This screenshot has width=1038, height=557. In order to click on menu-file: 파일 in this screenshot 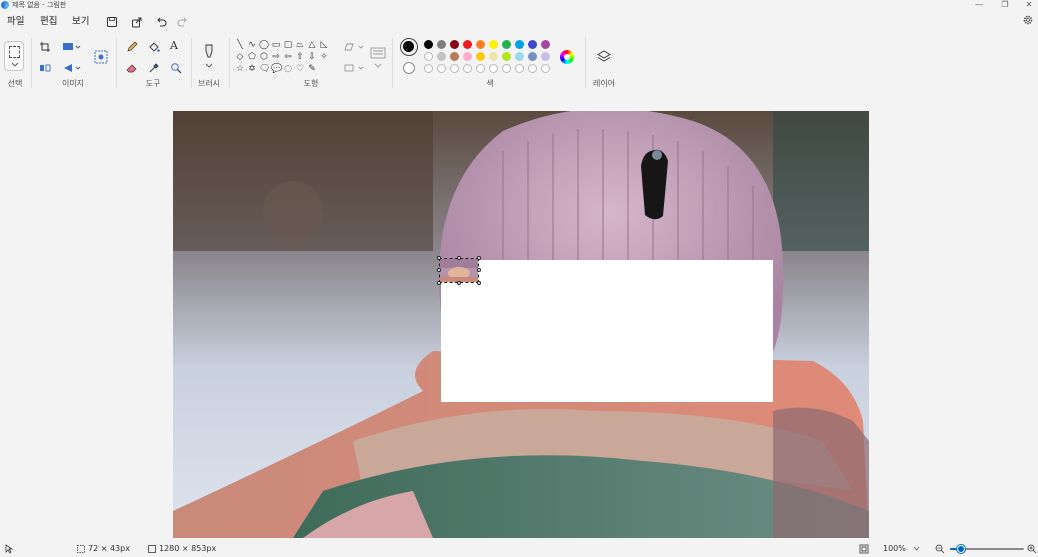, I will do `click(15, 22)`.